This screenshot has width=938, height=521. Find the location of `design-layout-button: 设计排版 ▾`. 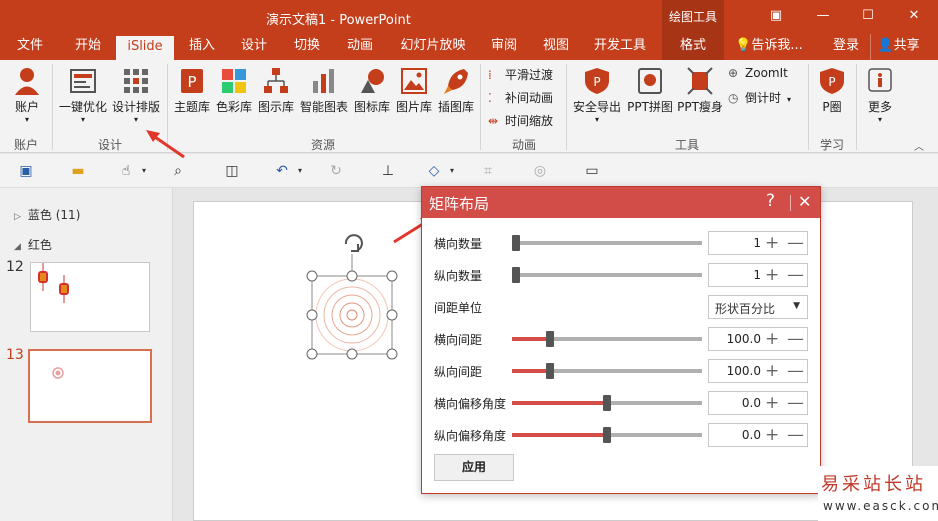

design-layout-button: 设计排版 ▾ is located at coordinates (136, 95).